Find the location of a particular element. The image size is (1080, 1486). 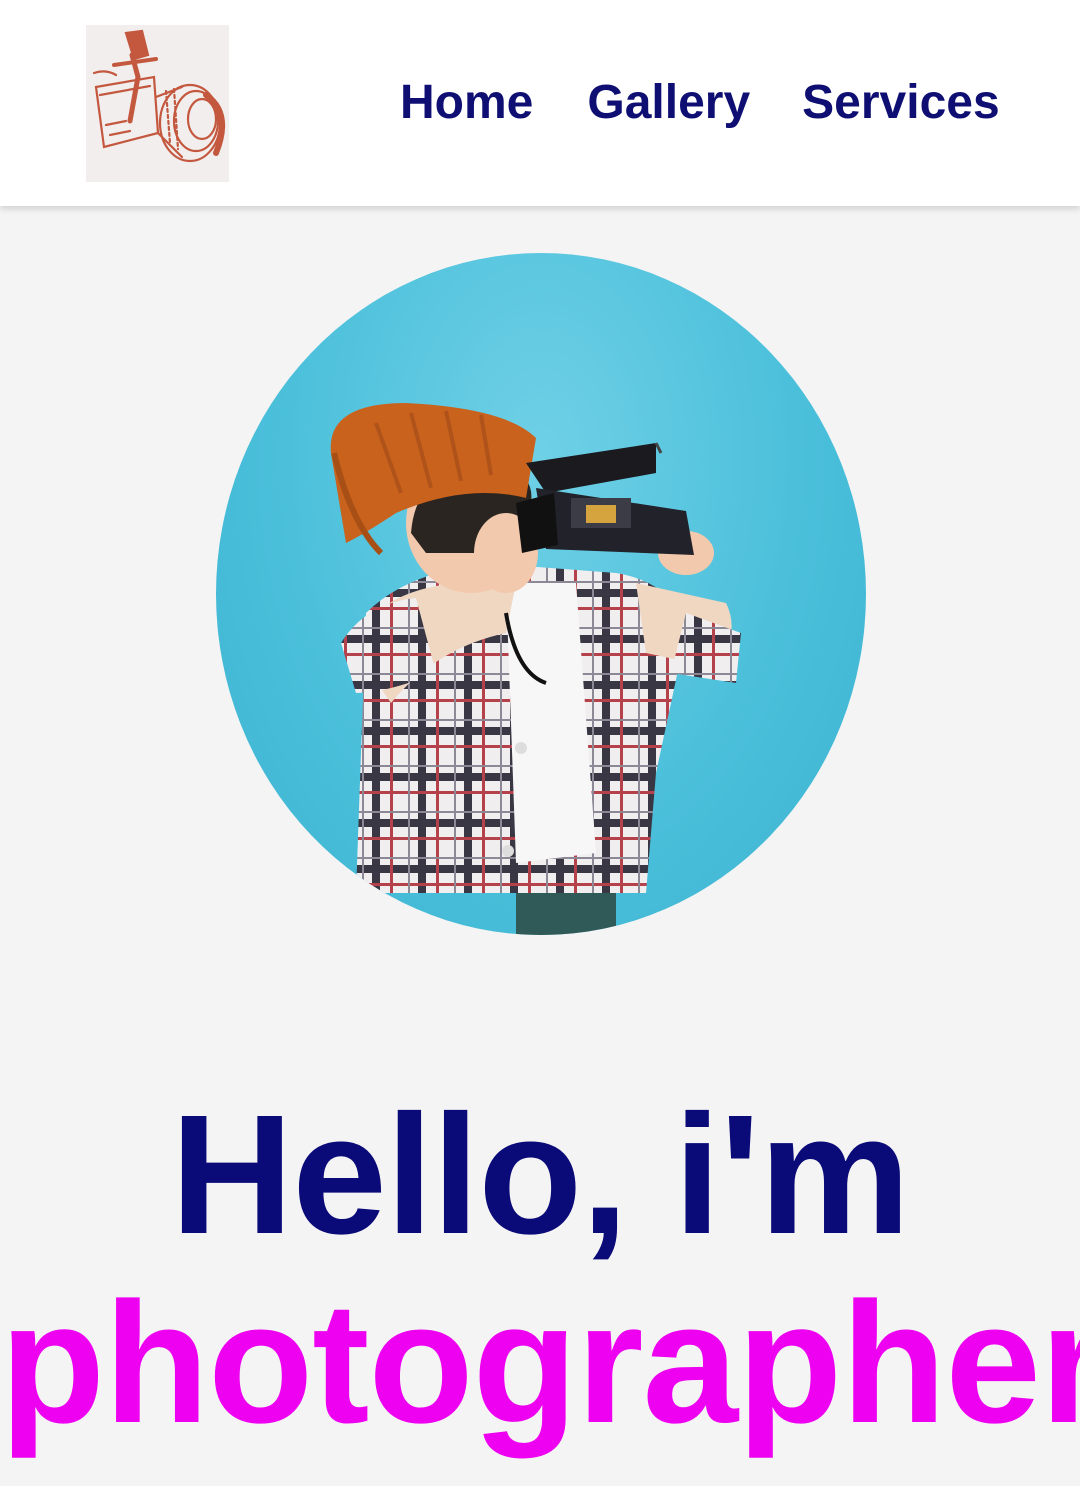

main-nav: Home Gallery Services is located at coordinates (700, 103).